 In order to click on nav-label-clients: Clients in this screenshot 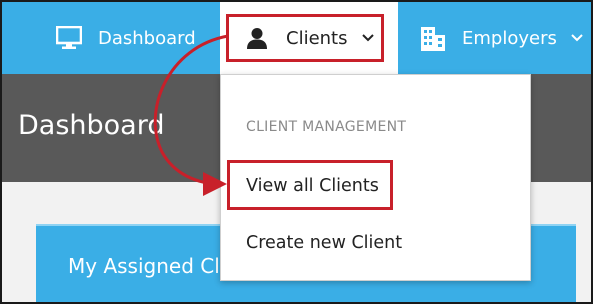, I will do `click(317, 38)`.